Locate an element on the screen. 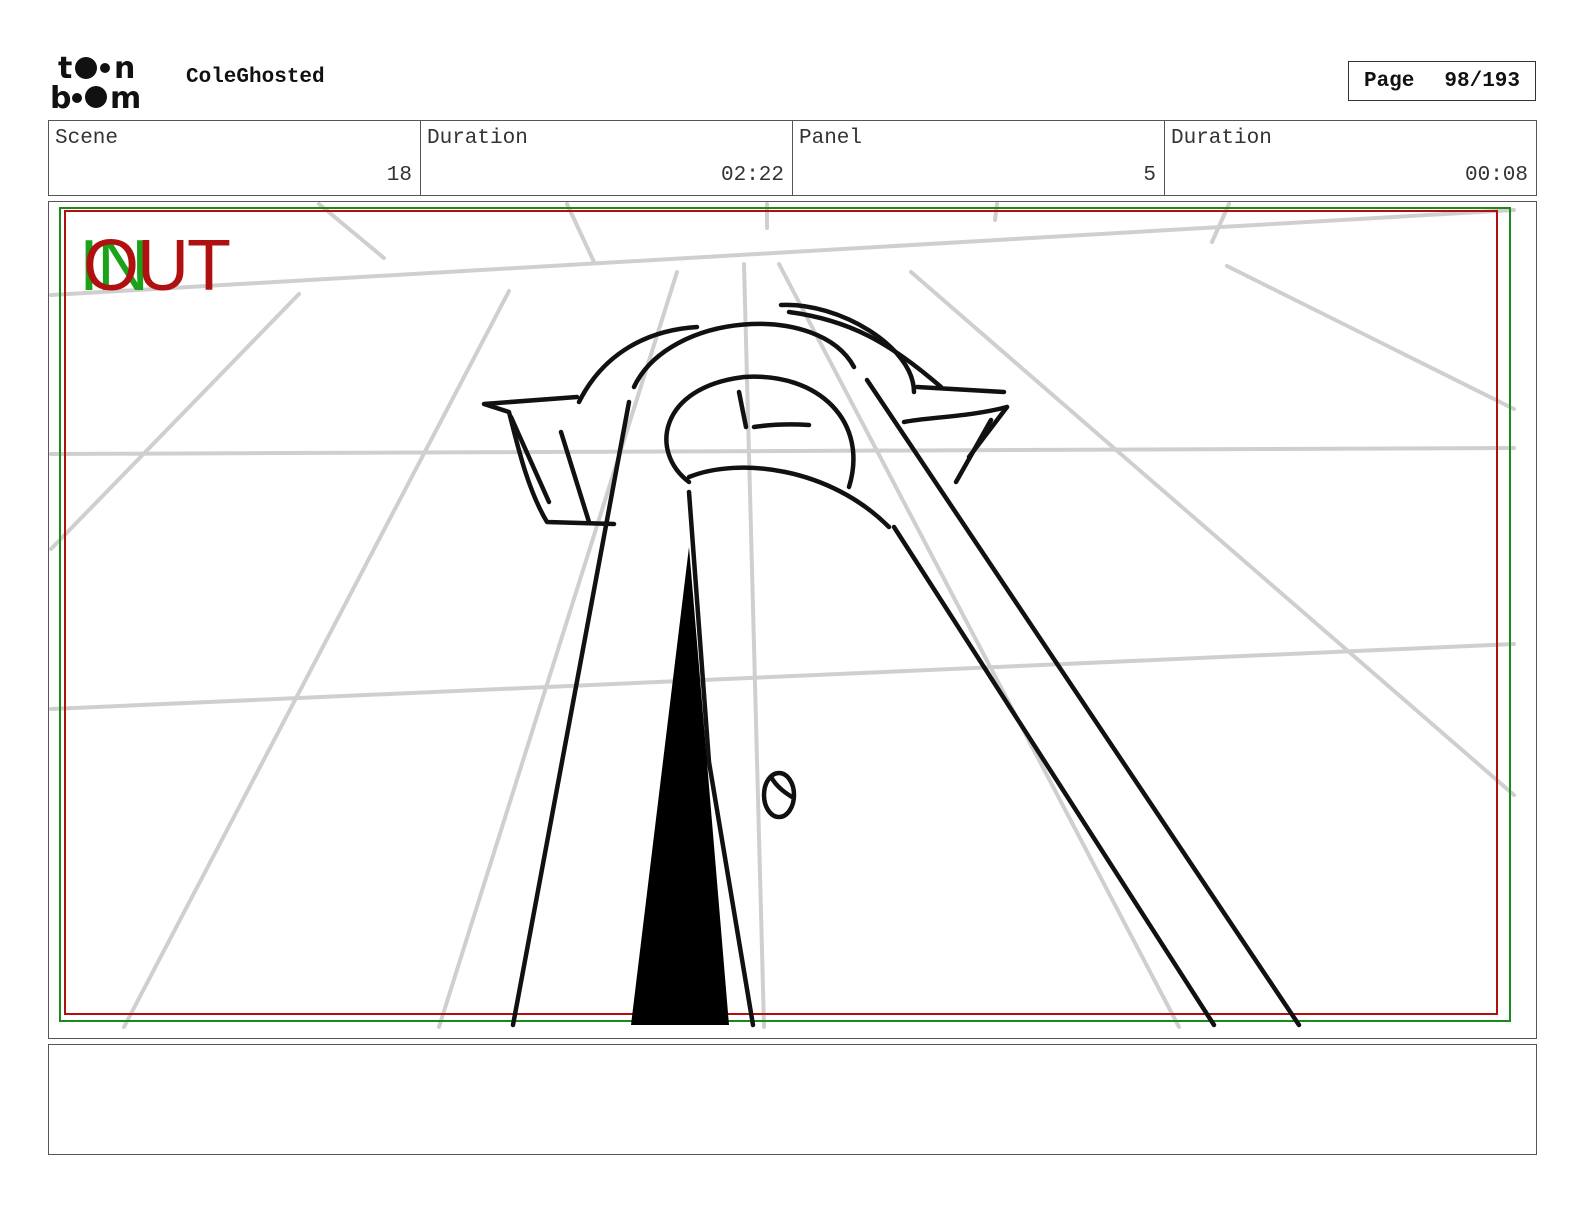 This screenshot has width=1584, height=1224. scene-duration-cell: Duration 02:22 is located at coordinates (607, 158).